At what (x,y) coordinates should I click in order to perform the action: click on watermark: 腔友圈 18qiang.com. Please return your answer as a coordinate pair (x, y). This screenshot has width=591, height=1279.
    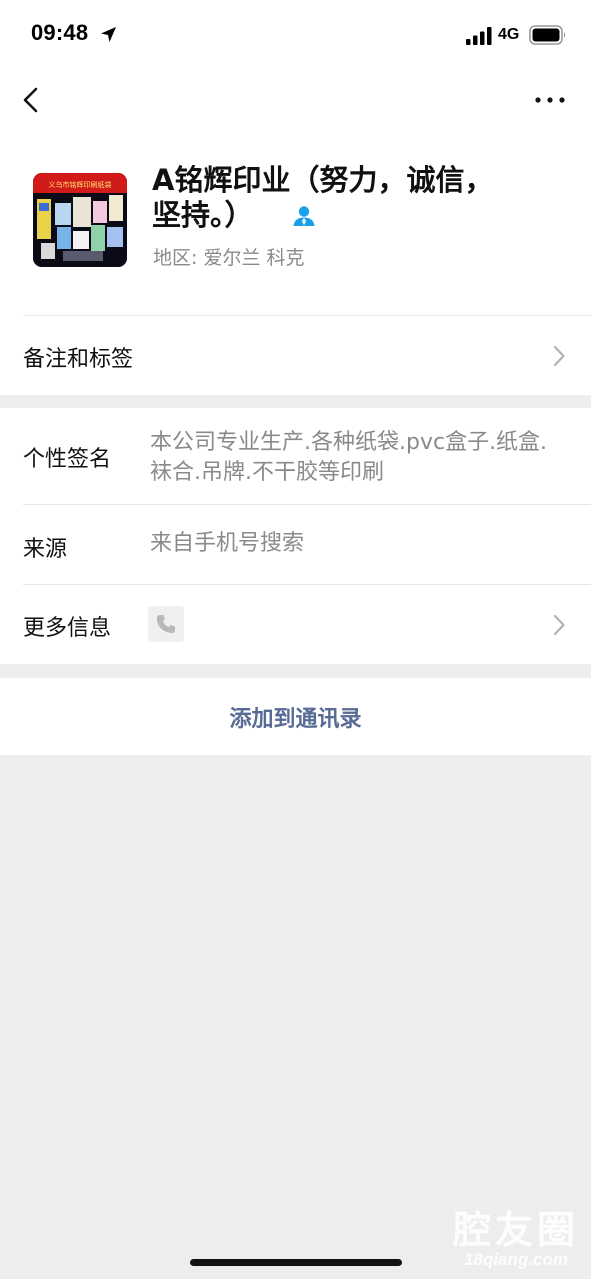
    Looking at the image, I should click on (516, 1240).